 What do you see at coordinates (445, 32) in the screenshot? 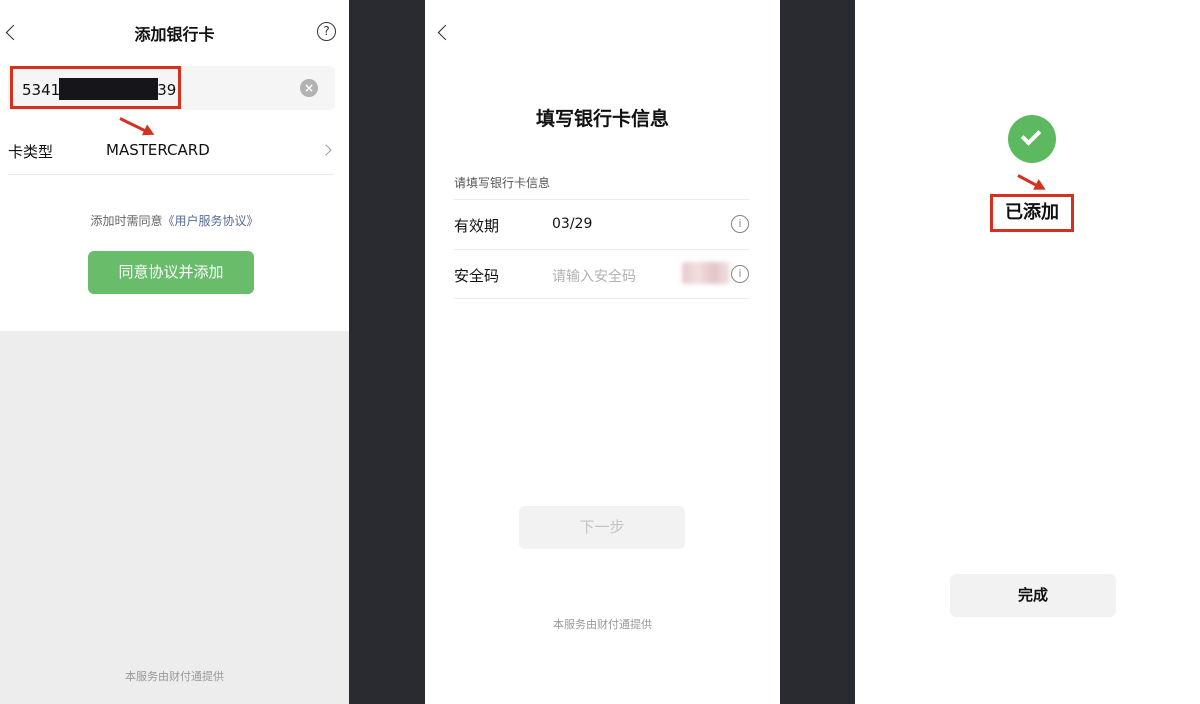
I see `back-chevron-icon` at bounding box center [445, 32].